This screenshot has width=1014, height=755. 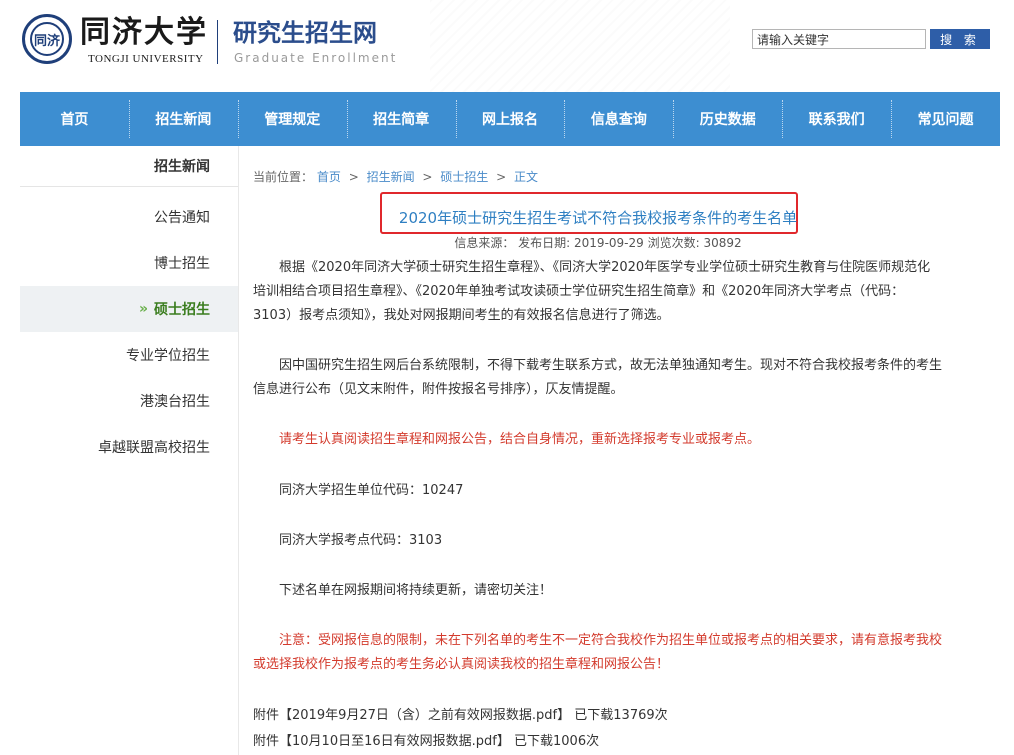 I want to click on unit-code-paragraph: 同济大学招生单位代码：10247, so click(x=371, y=490).